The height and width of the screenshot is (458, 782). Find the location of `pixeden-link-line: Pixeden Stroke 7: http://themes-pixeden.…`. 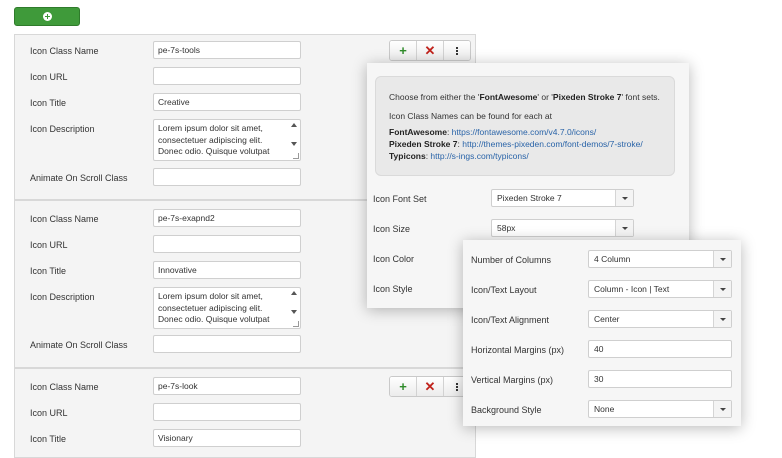

pixeden-link-line: Pixeden Stroke 7: http://themes-pixeden.… is located at coordinates (516, 144).